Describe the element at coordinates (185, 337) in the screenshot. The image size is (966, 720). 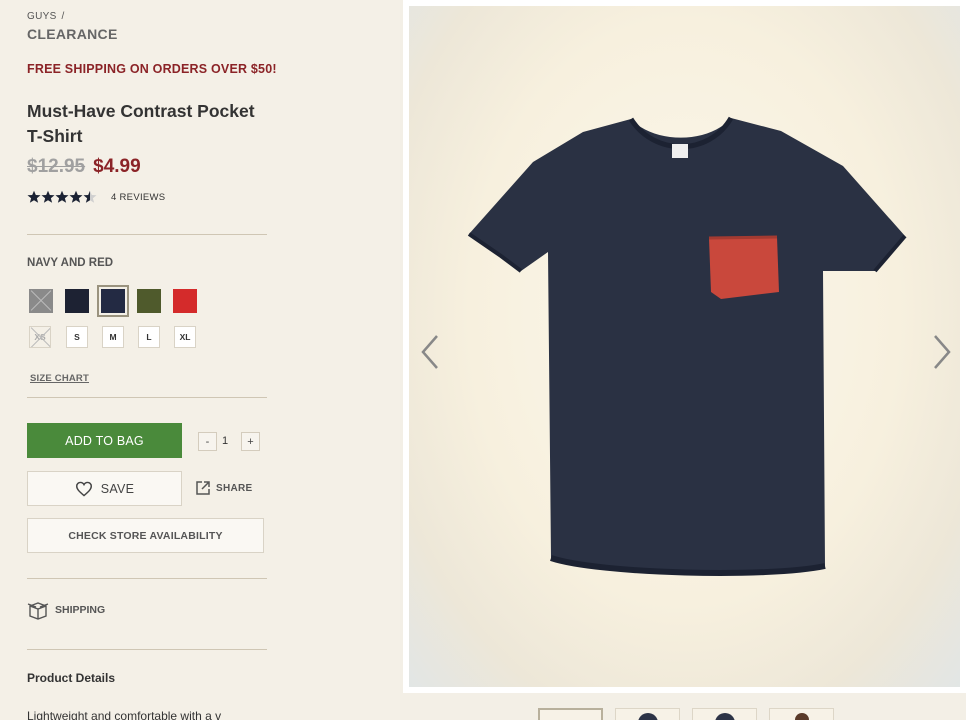
I see `size-option-xl: XL` at that location.